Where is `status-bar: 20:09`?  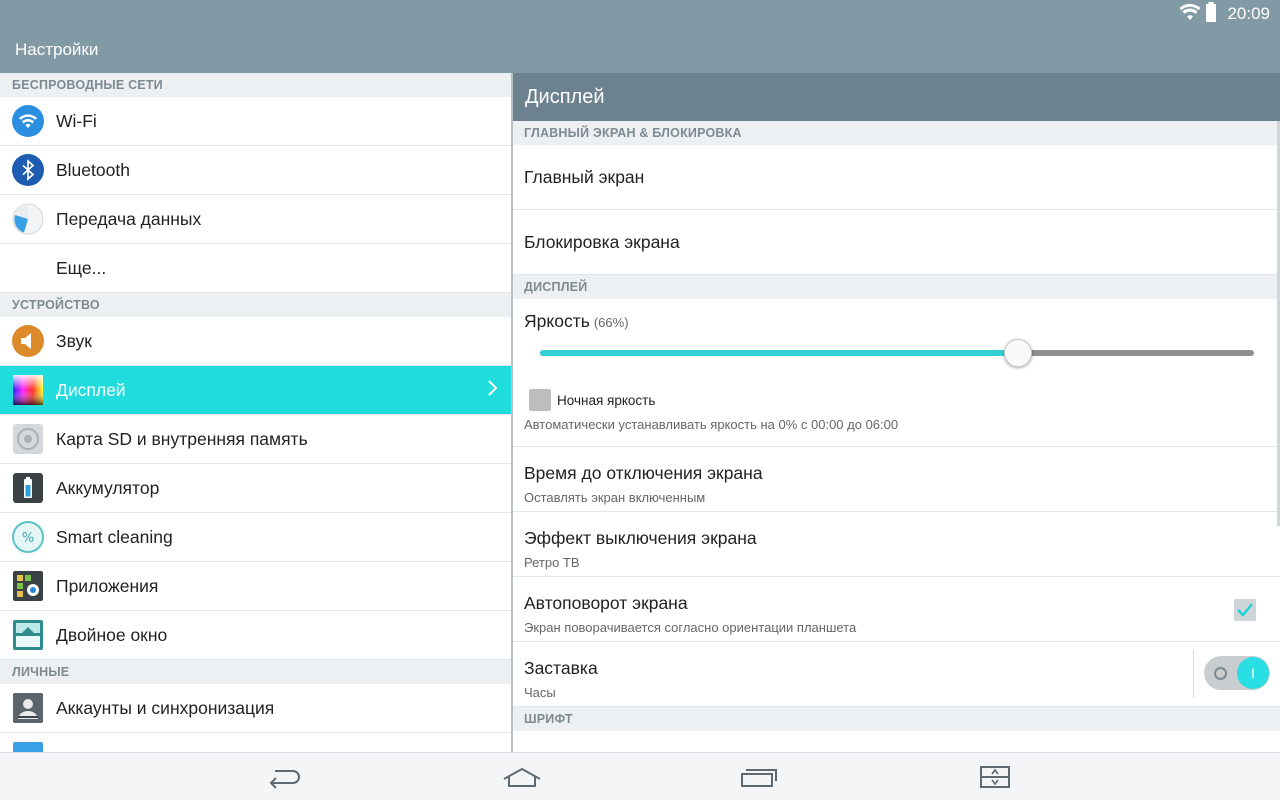 status-bar: 20:09 is located at coordinates (1224, 14).